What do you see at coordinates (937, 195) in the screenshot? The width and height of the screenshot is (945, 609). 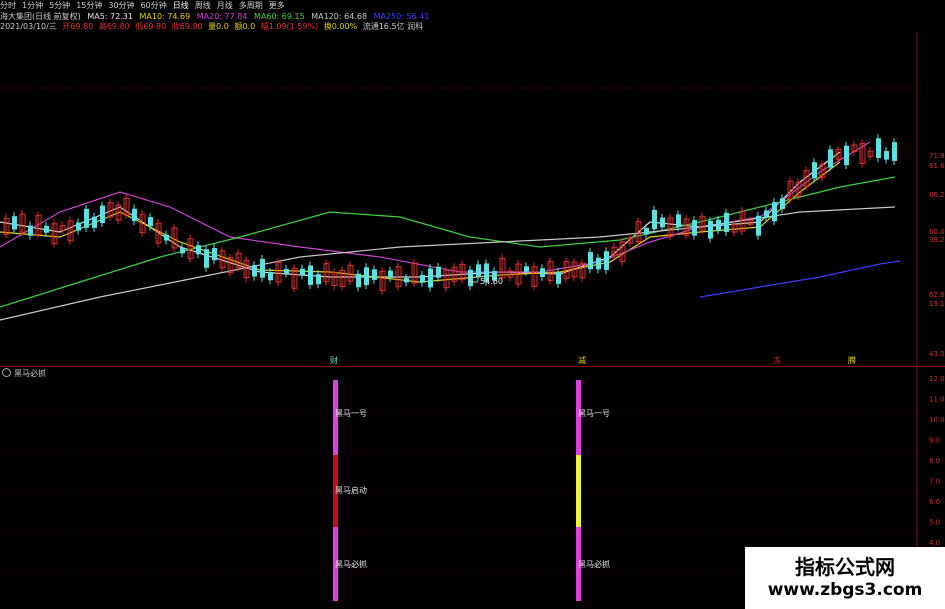 I see `price-axis-label: 66.2` at bounding box center [937, 195].